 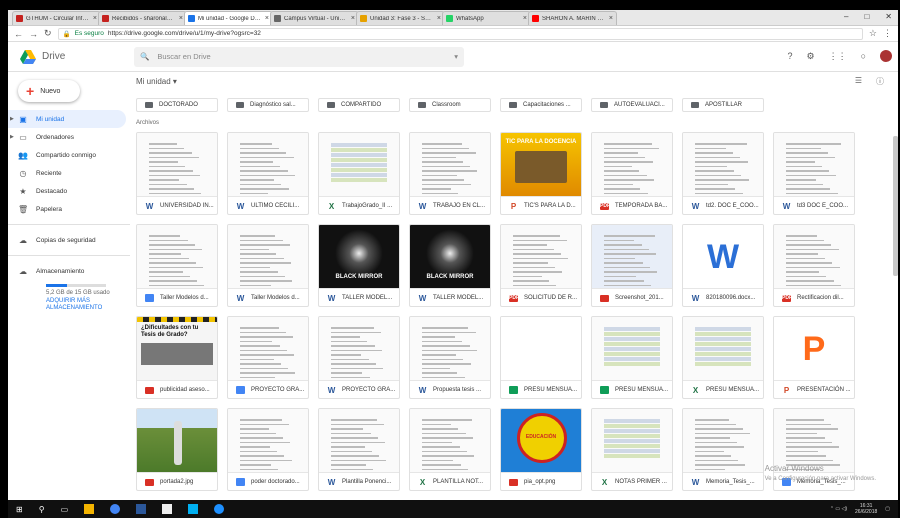 I want to click on new-button: + Nuevo, so click(x=49, y=91).